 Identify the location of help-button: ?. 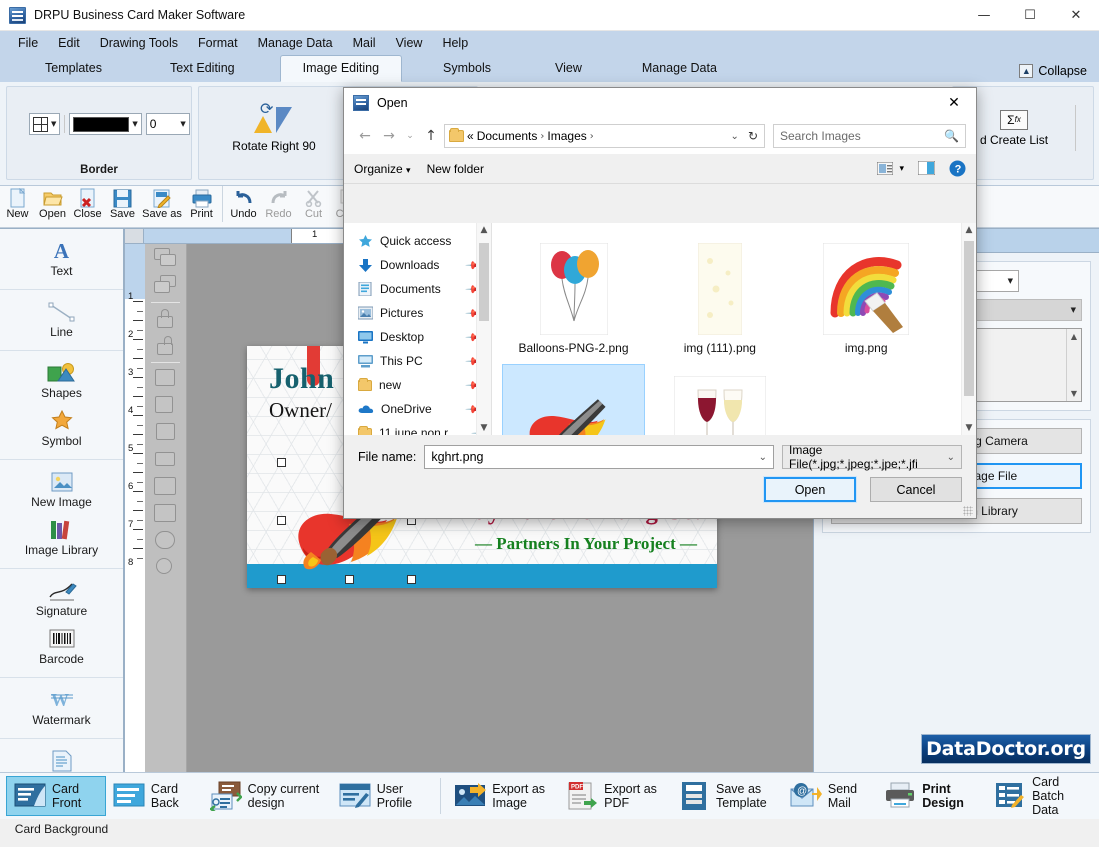
(957, 168).